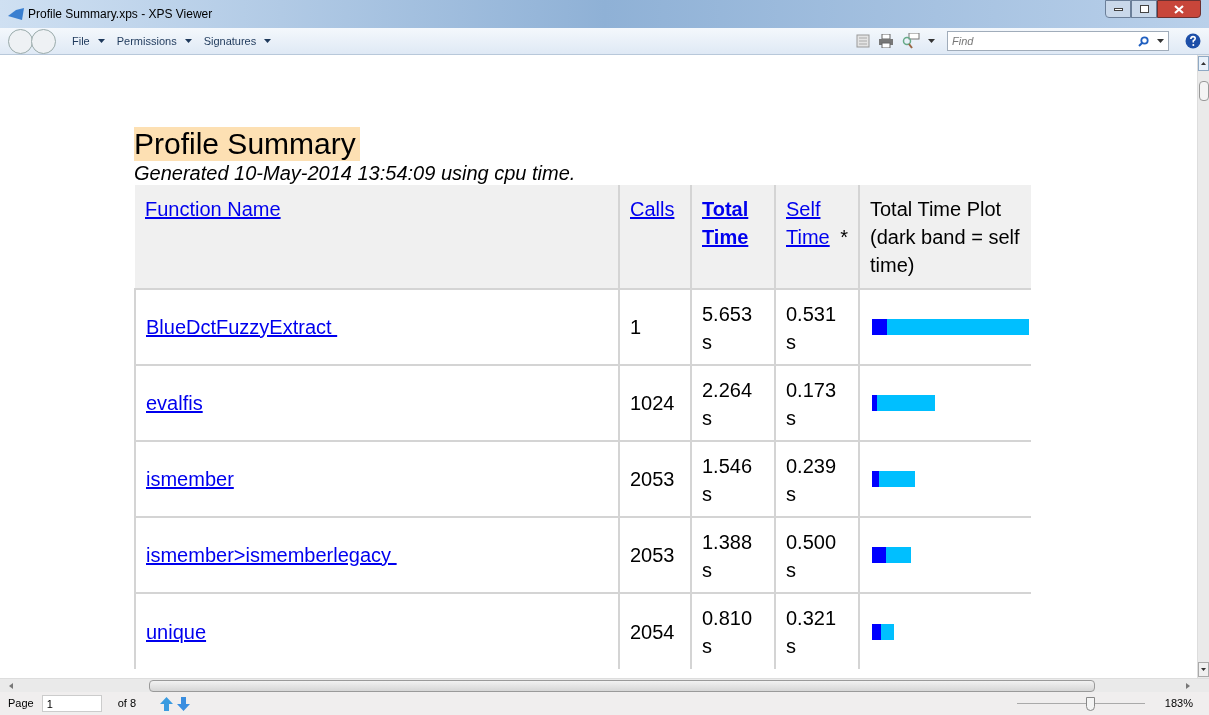 The image size is (1209, 715). I want to click on function-link: ismember>ismemberlegacy, so click(271, 555).